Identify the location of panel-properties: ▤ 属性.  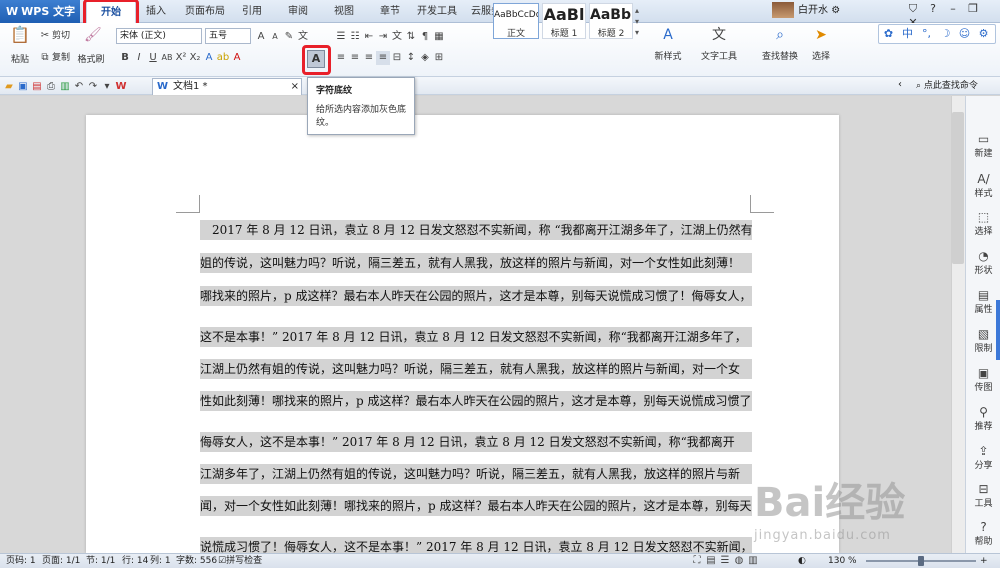
(983, 301).